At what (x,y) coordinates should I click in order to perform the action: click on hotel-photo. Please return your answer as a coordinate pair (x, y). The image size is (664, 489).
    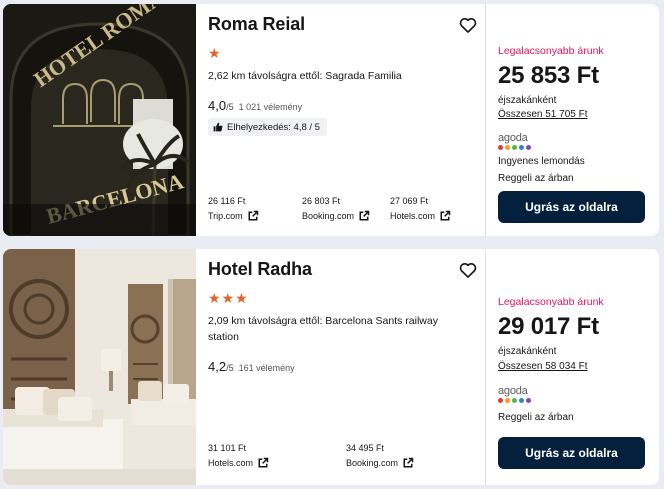
    Looking at the image, I should click on (99, 367).